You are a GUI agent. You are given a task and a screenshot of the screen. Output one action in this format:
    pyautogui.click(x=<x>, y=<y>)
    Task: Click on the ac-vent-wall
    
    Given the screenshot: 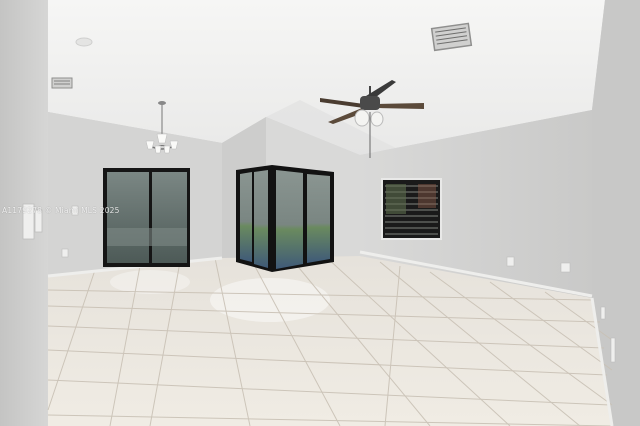 What is the action you would take?
    pyautogui.click(x=62, y=83)
    